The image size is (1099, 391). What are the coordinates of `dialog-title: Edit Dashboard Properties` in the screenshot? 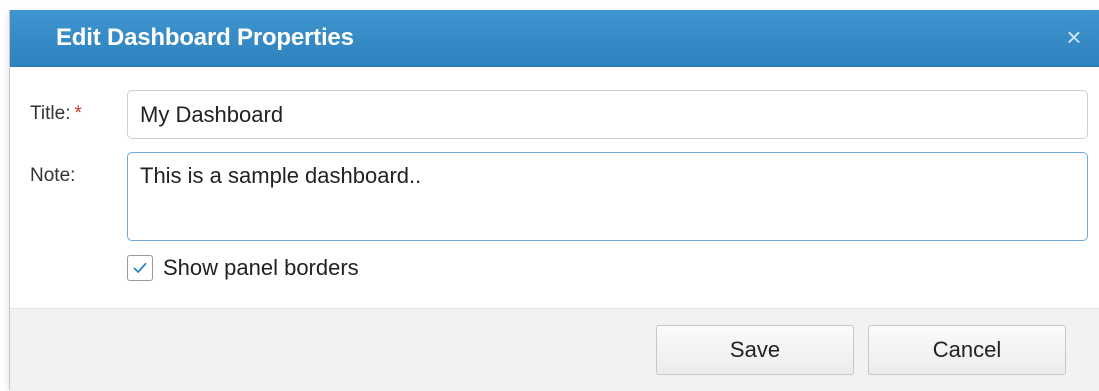 It's located at (205, 37).